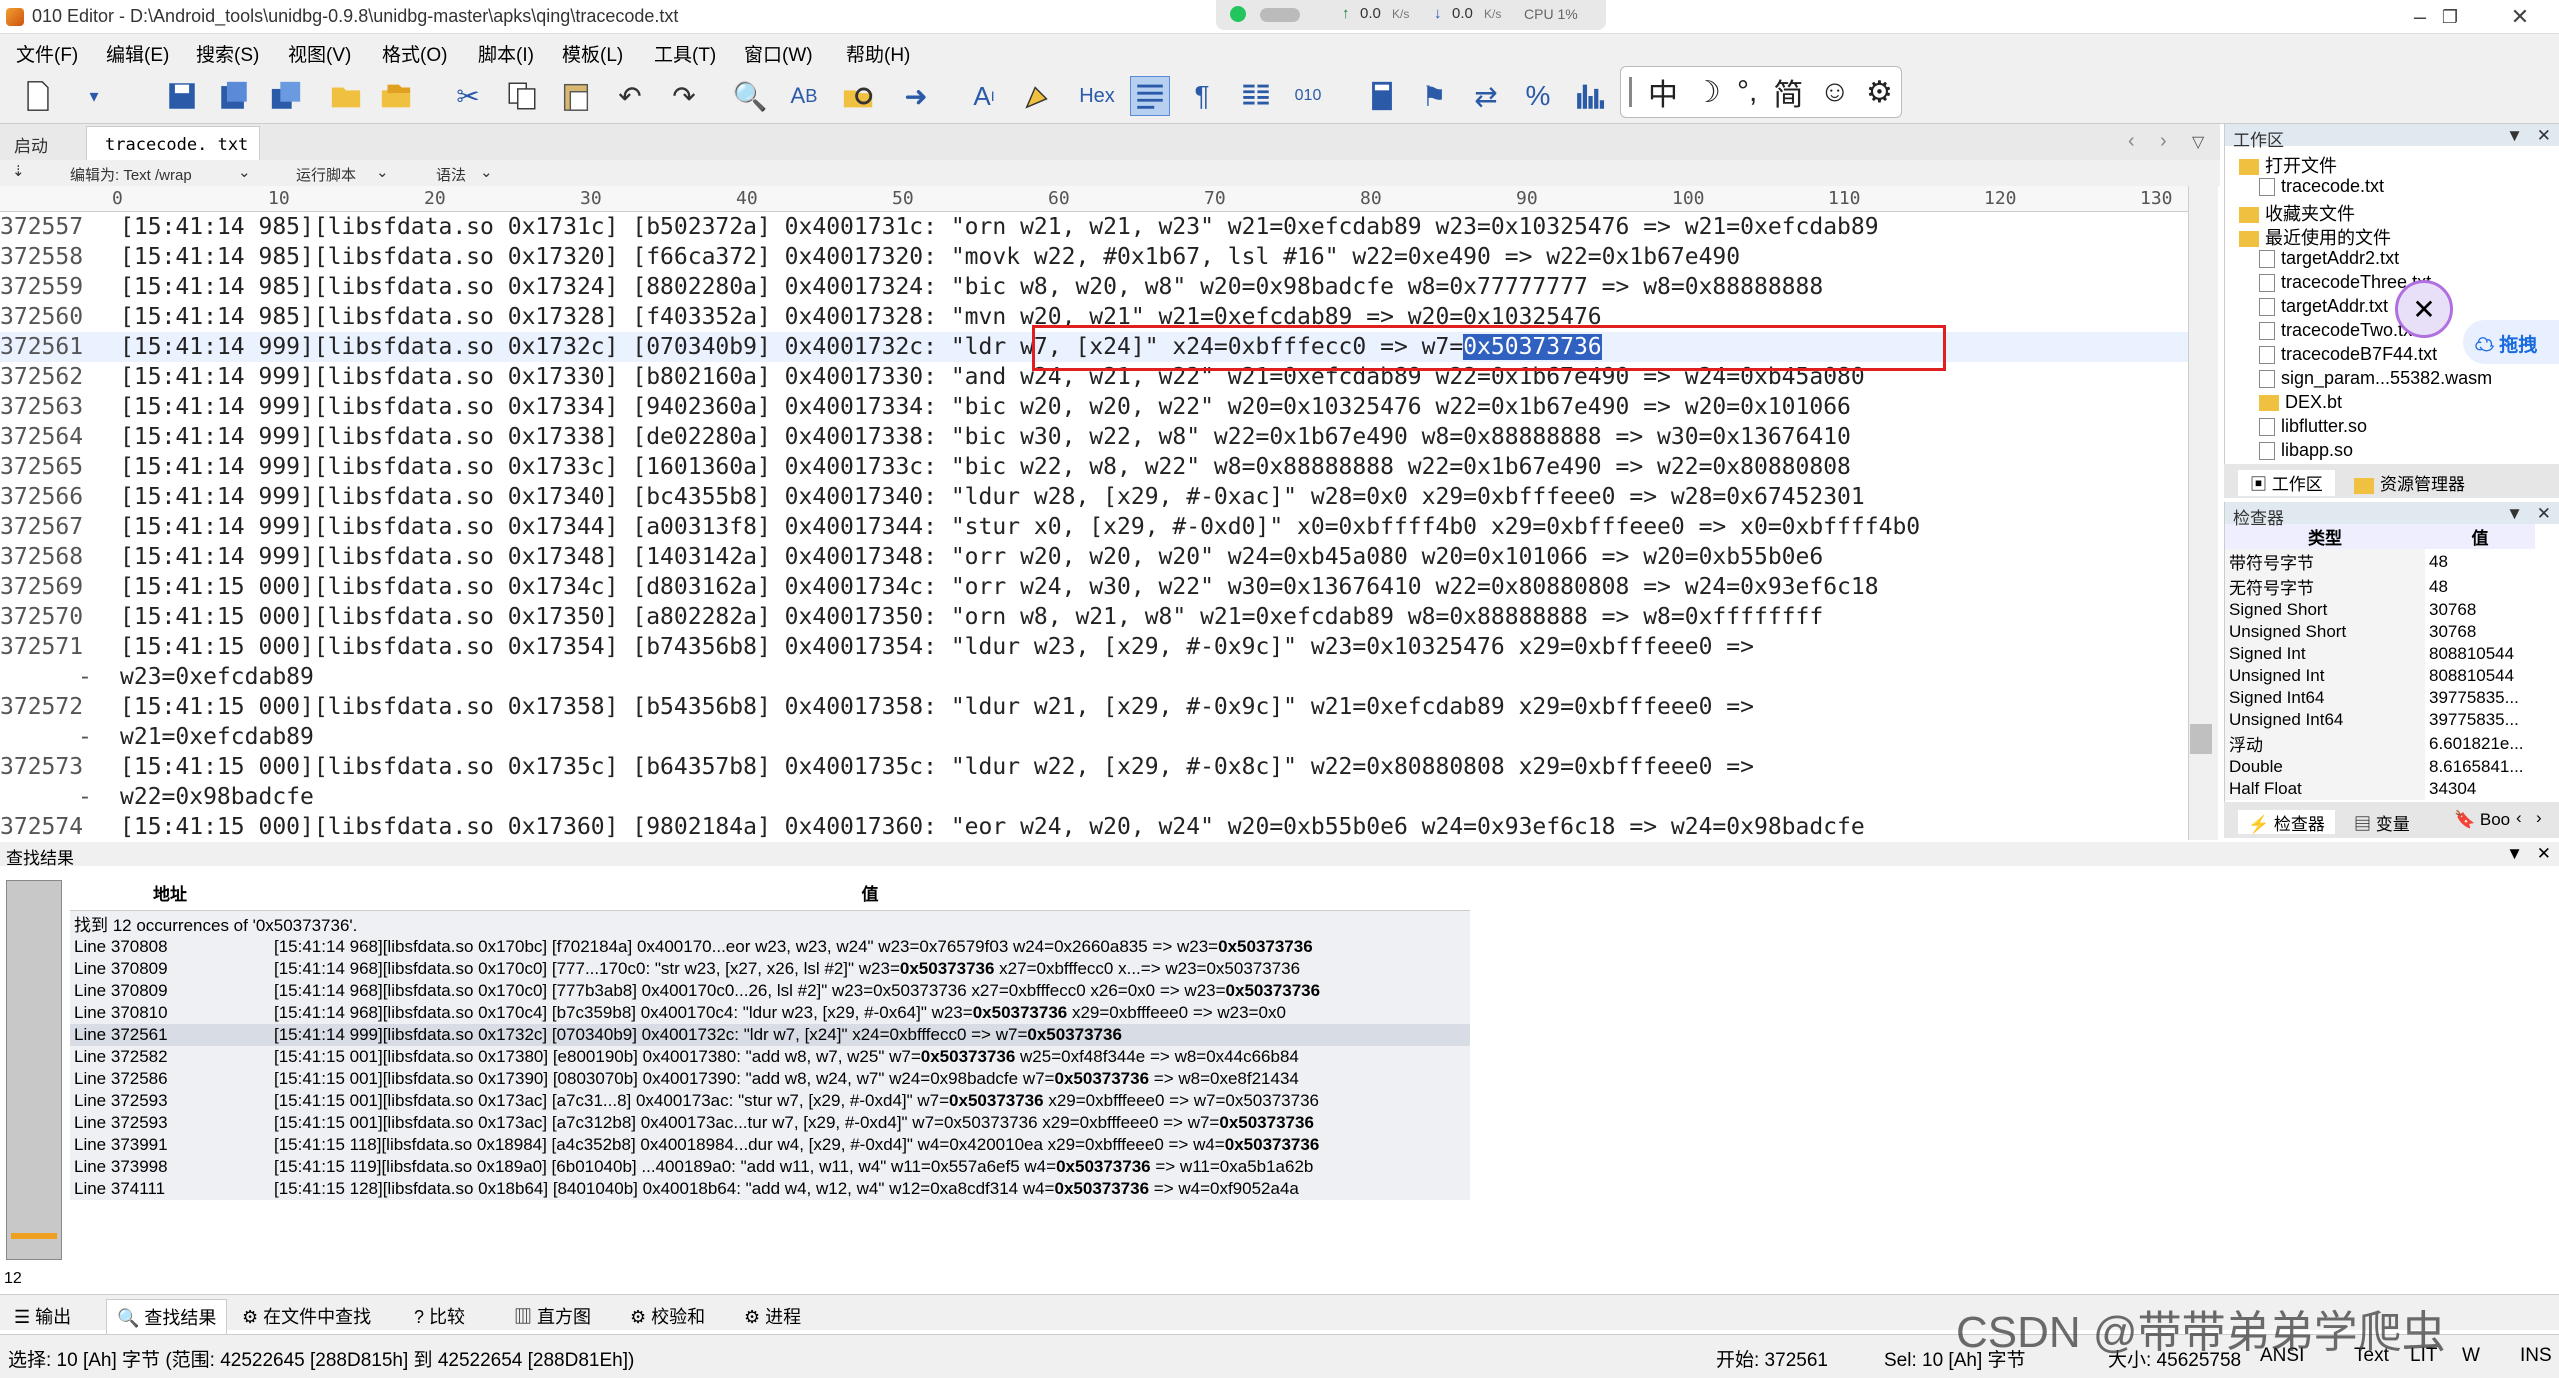 This screenshot has height=1378, width=2559. Describe the element at coordinates (94, 96) in the screenshot. I see `new-dropdown-icon: ▾` at that location.